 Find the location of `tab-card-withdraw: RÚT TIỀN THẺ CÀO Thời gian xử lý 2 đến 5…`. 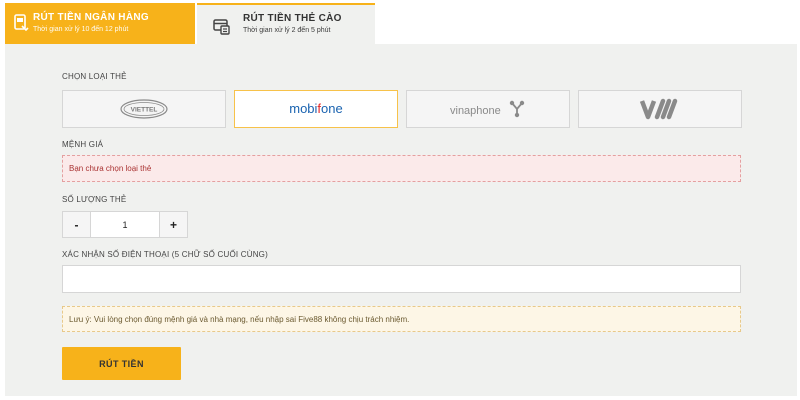

tab-card-withdraw: RÚT TIỀN THẺ CÀO Thời gian xử lý 2 đến 5… is located at coordinates (286, 23).